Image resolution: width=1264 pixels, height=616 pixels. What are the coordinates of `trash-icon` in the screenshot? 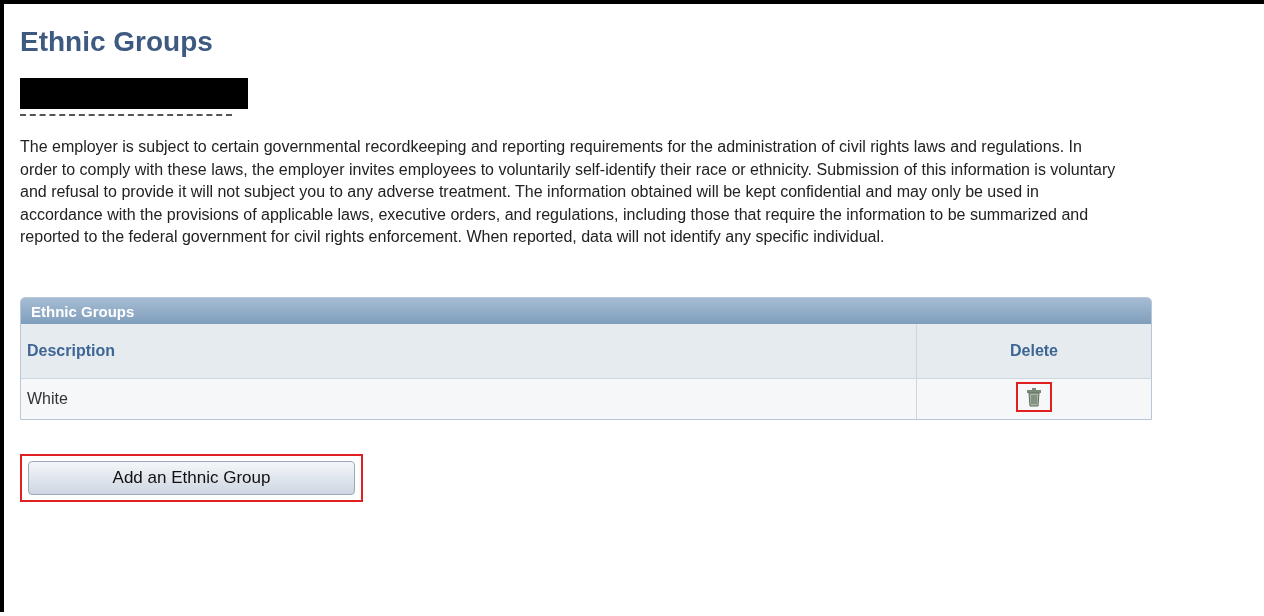 It's located at (1034, 396).